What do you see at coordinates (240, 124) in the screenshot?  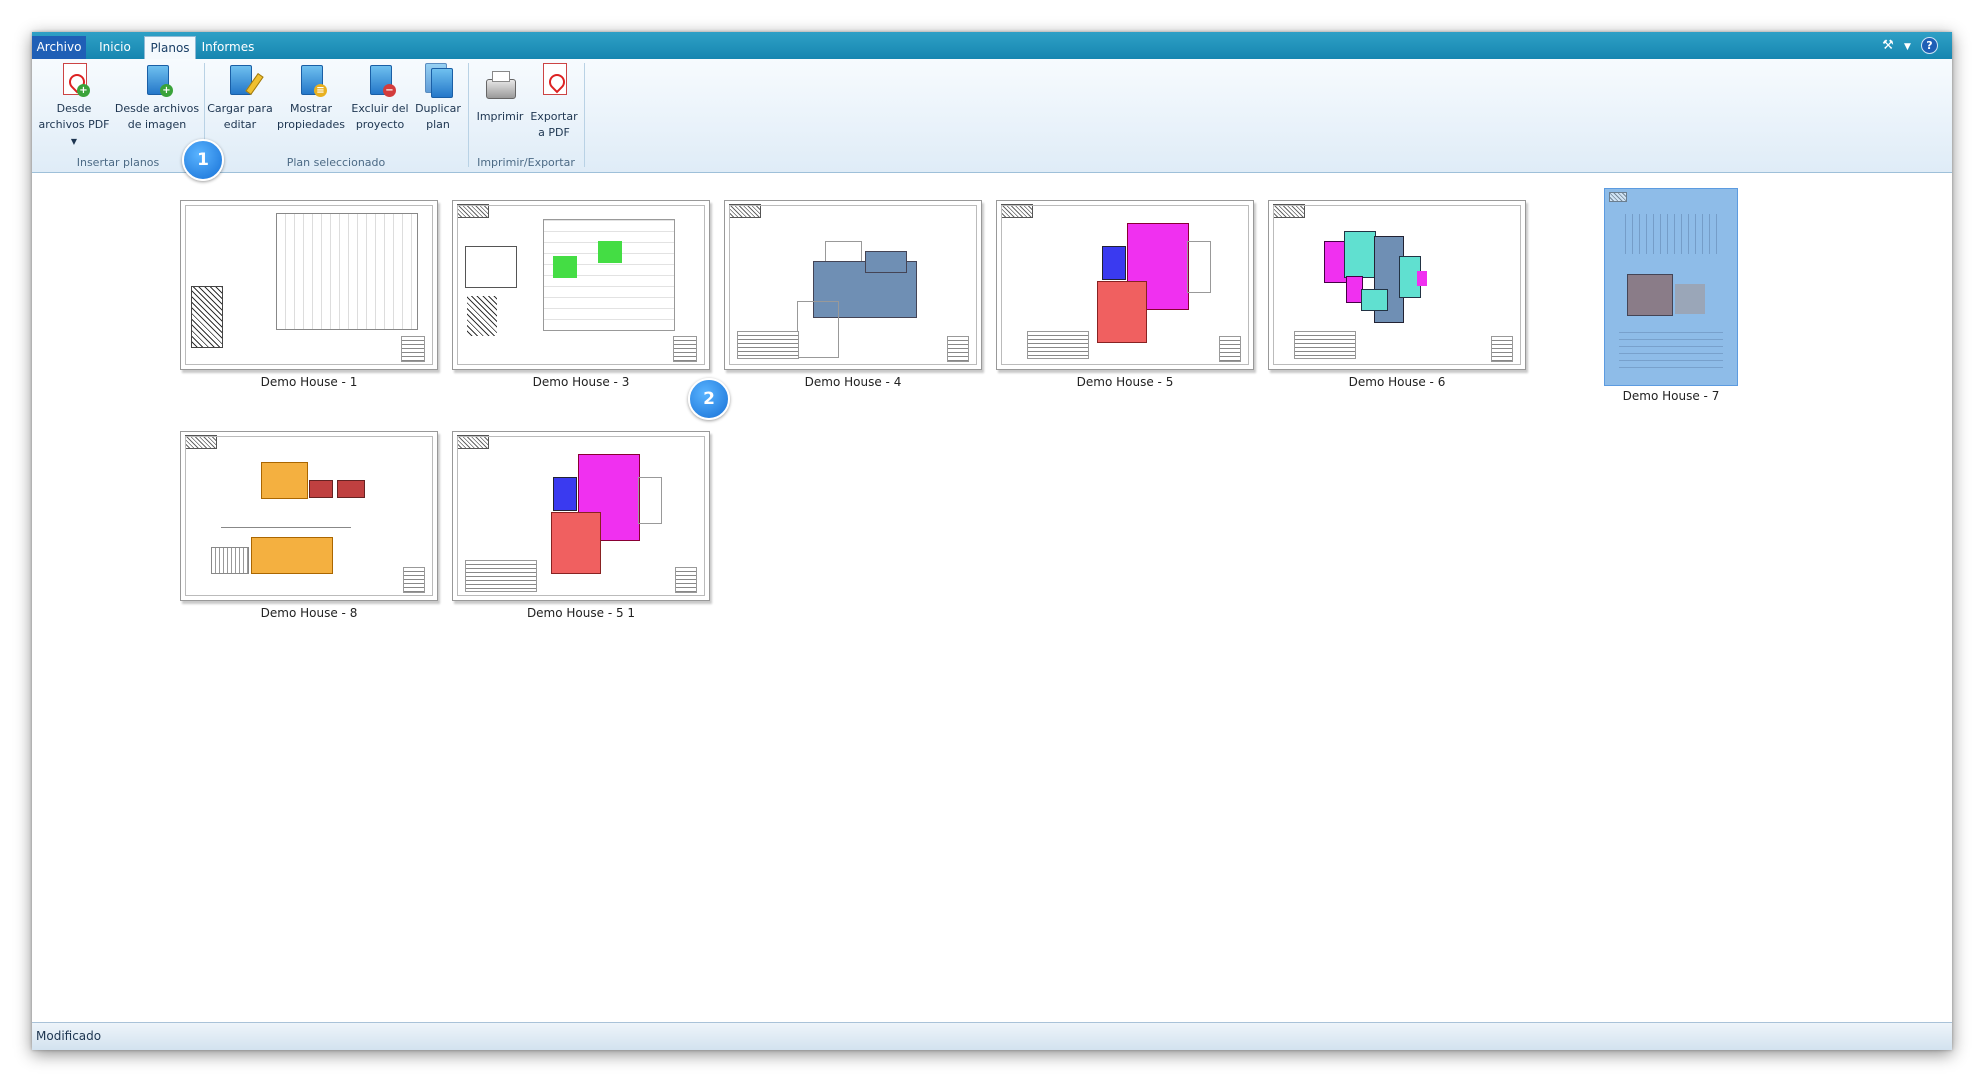 I see `load-label-2: editar` at bounding box center [240, 124].